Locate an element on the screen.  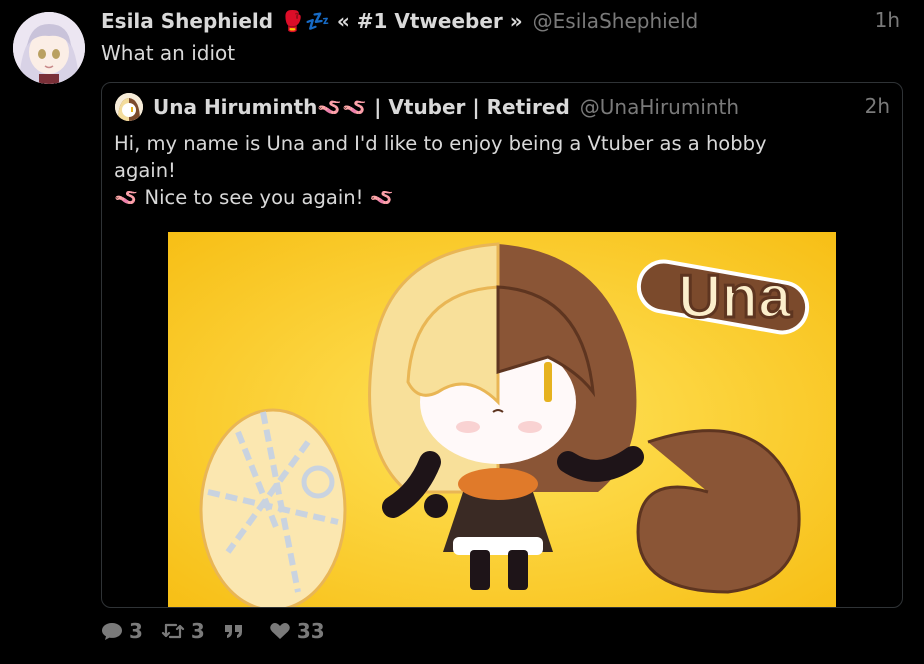
author-name-text: Esila Shephield is located at coordinates (187, 21).